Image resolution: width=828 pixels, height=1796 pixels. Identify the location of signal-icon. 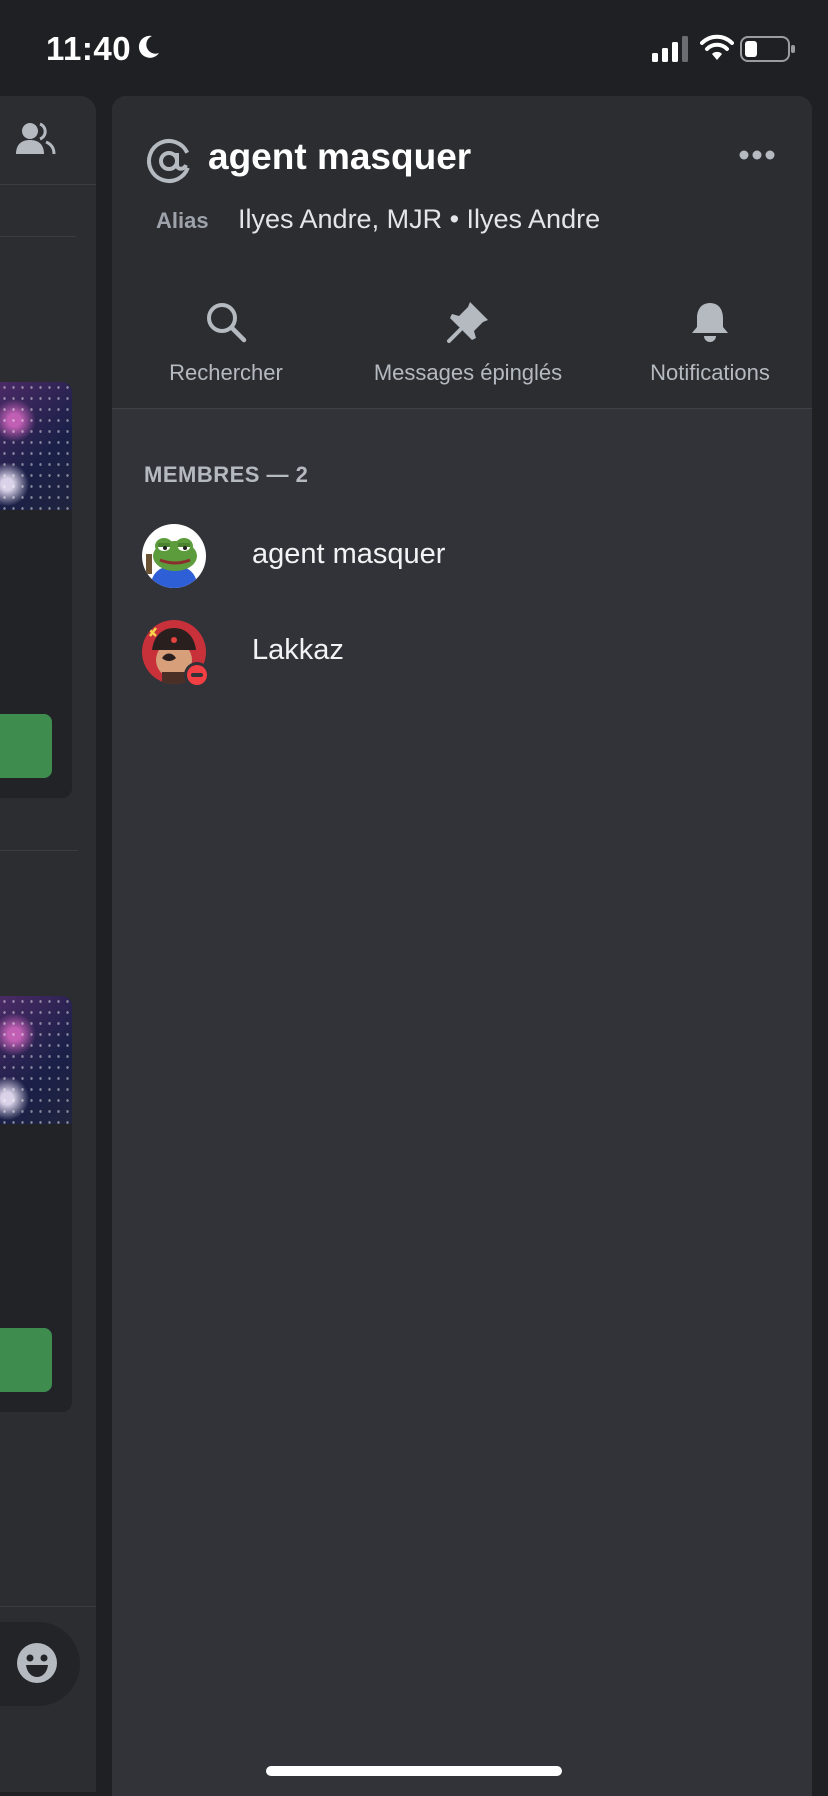
(670, 49).